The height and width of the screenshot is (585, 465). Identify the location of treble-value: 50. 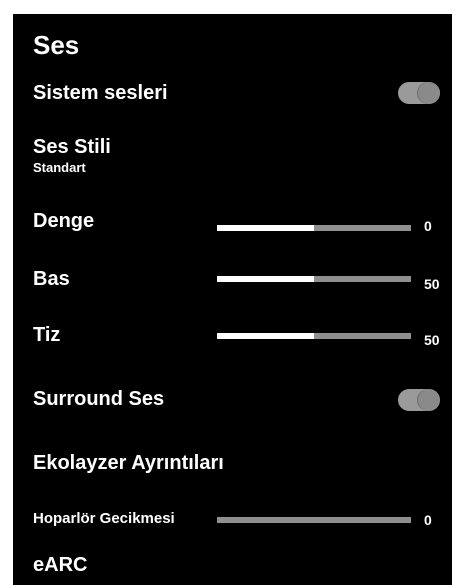
(432, 340).